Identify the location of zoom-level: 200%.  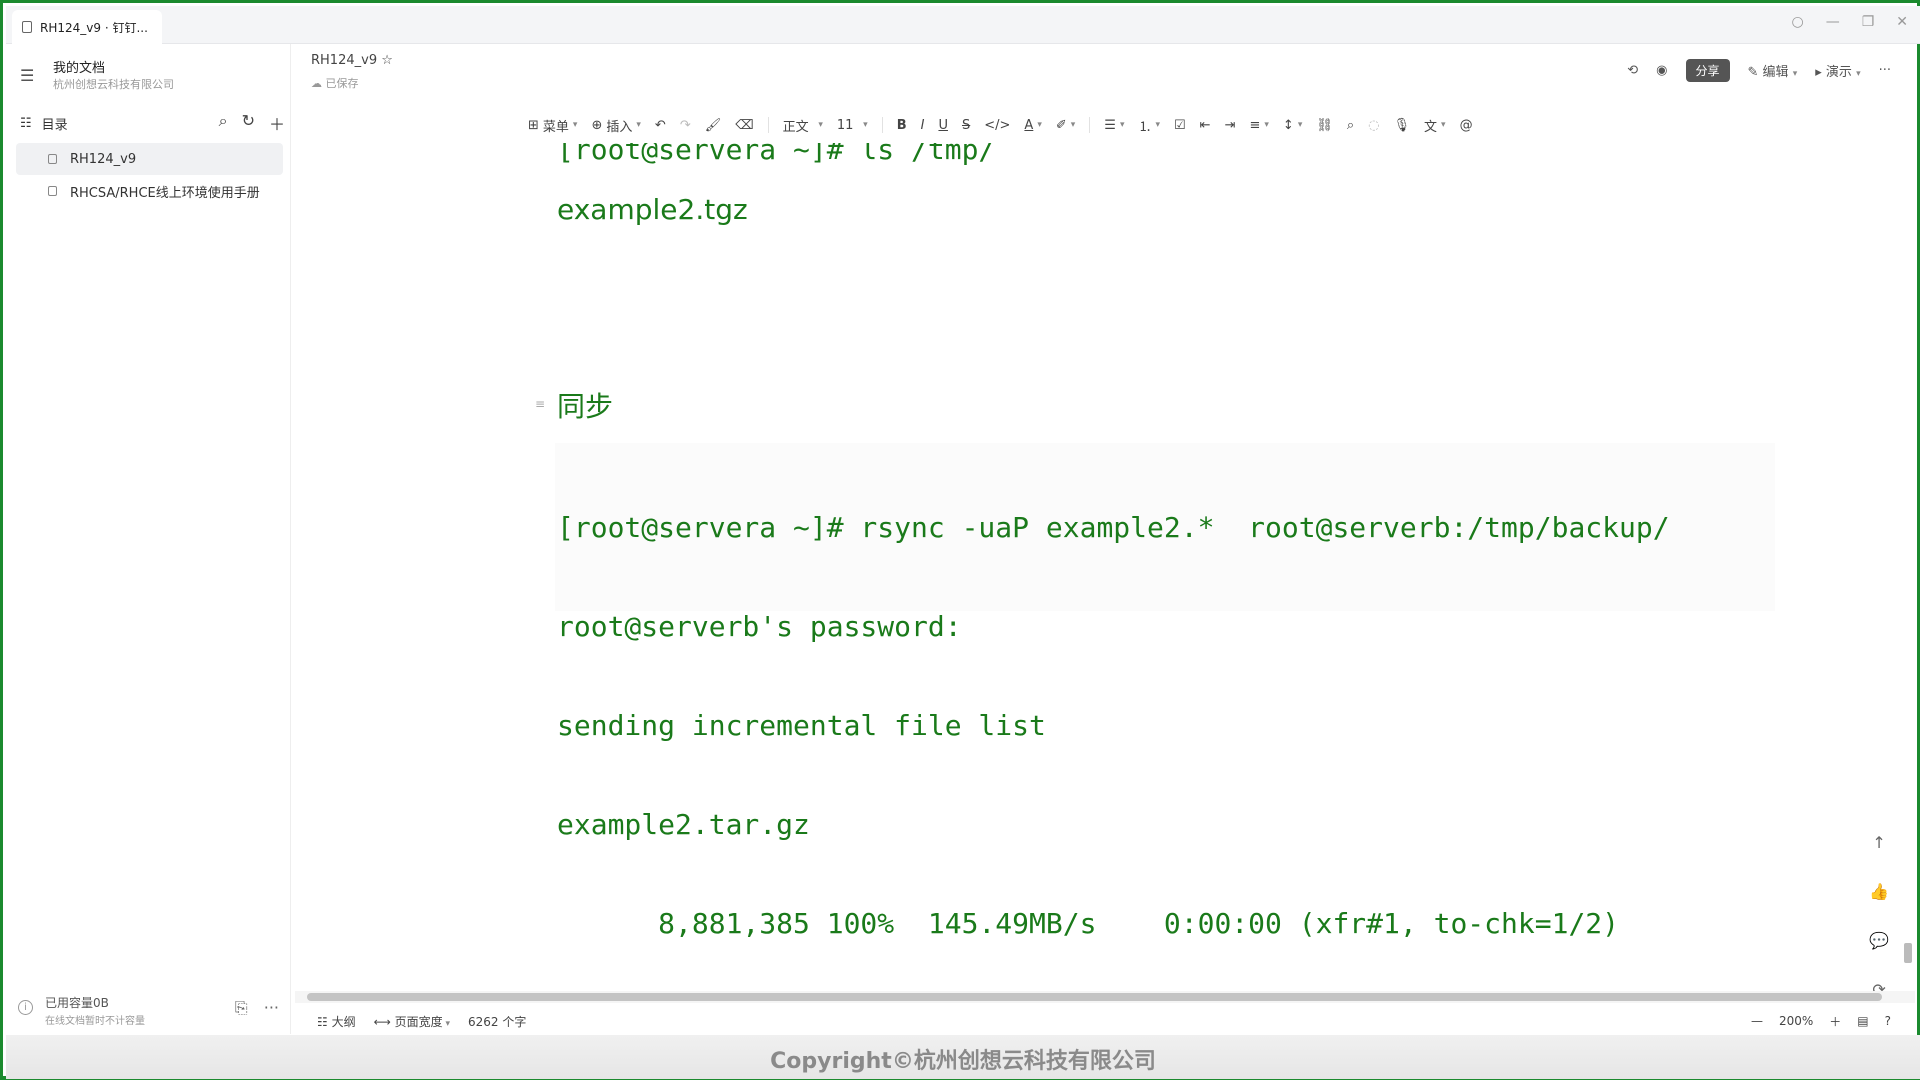
(1796, 1021).